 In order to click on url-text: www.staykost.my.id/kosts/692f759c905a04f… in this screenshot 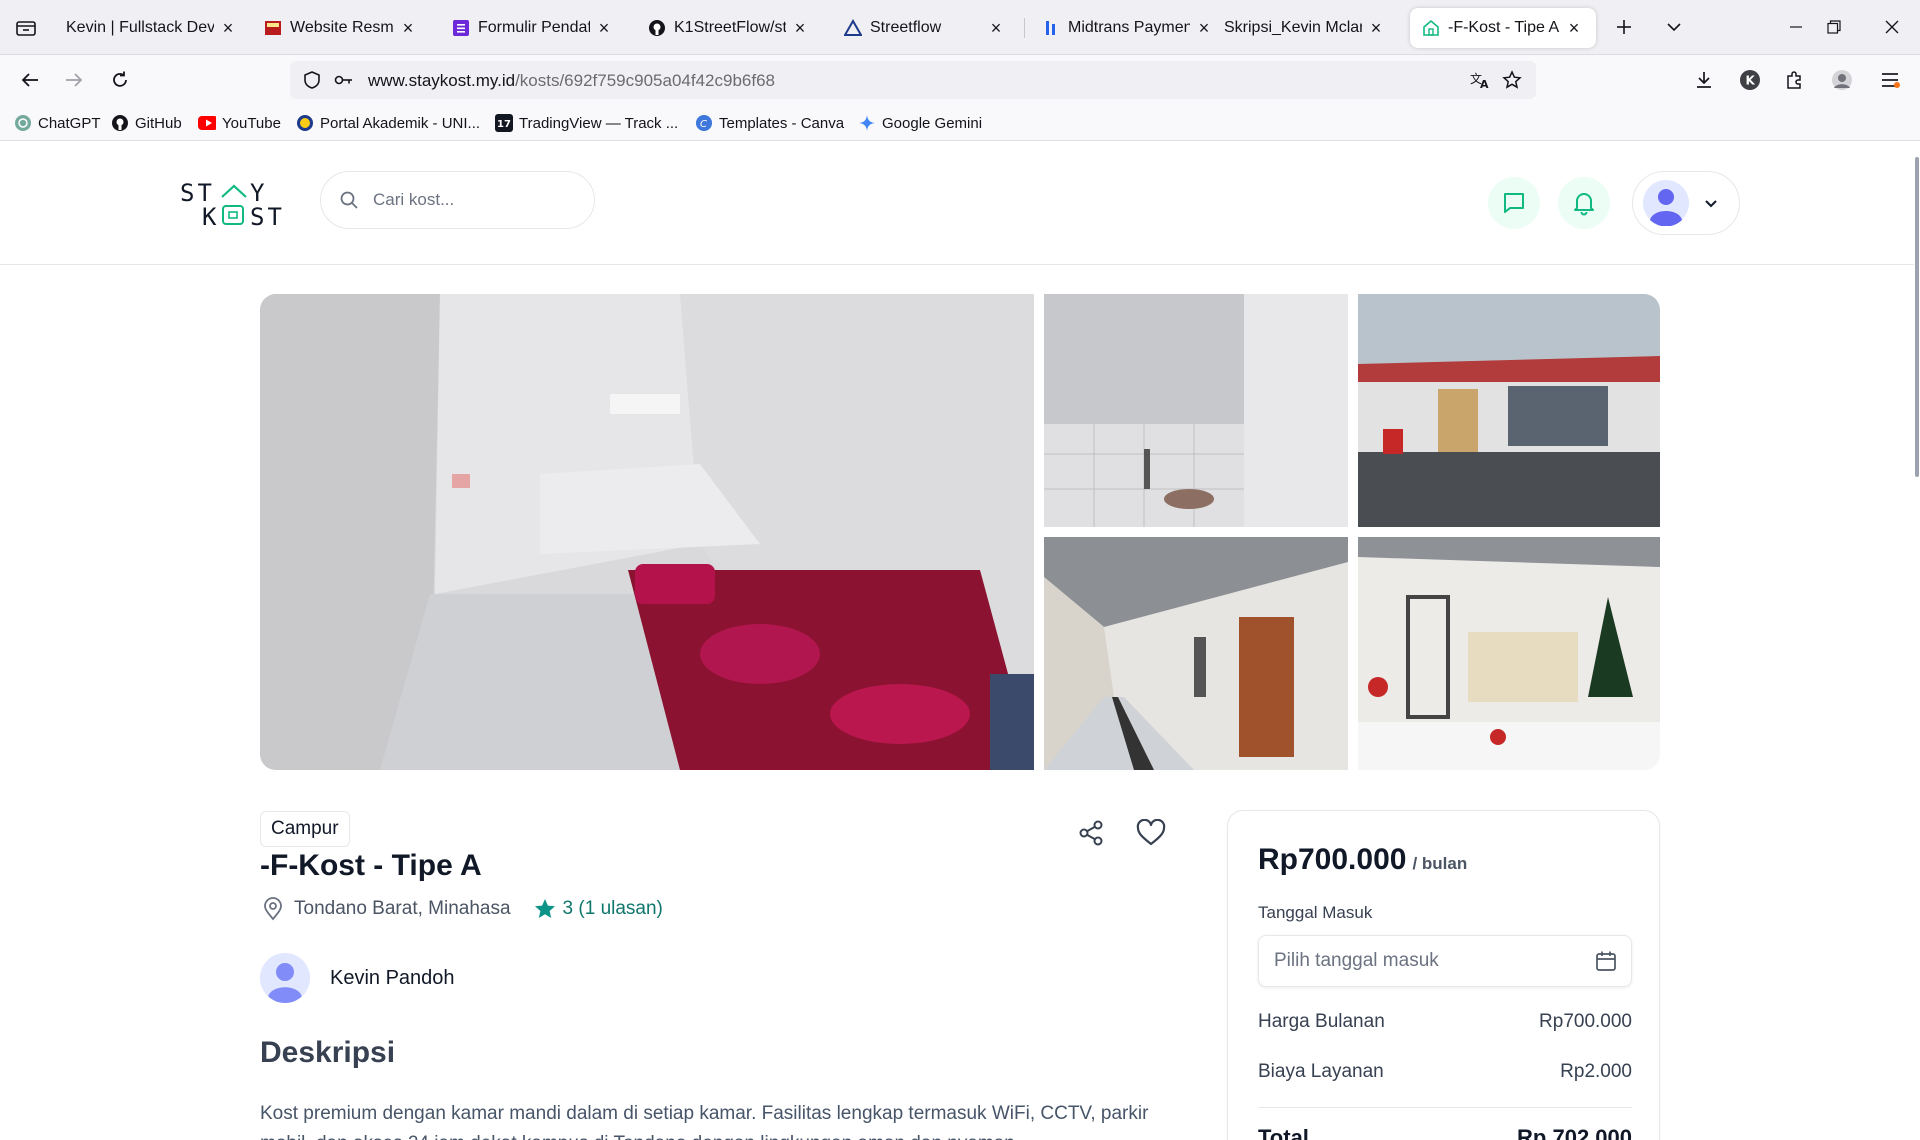, I will do `click(571, 81)`.